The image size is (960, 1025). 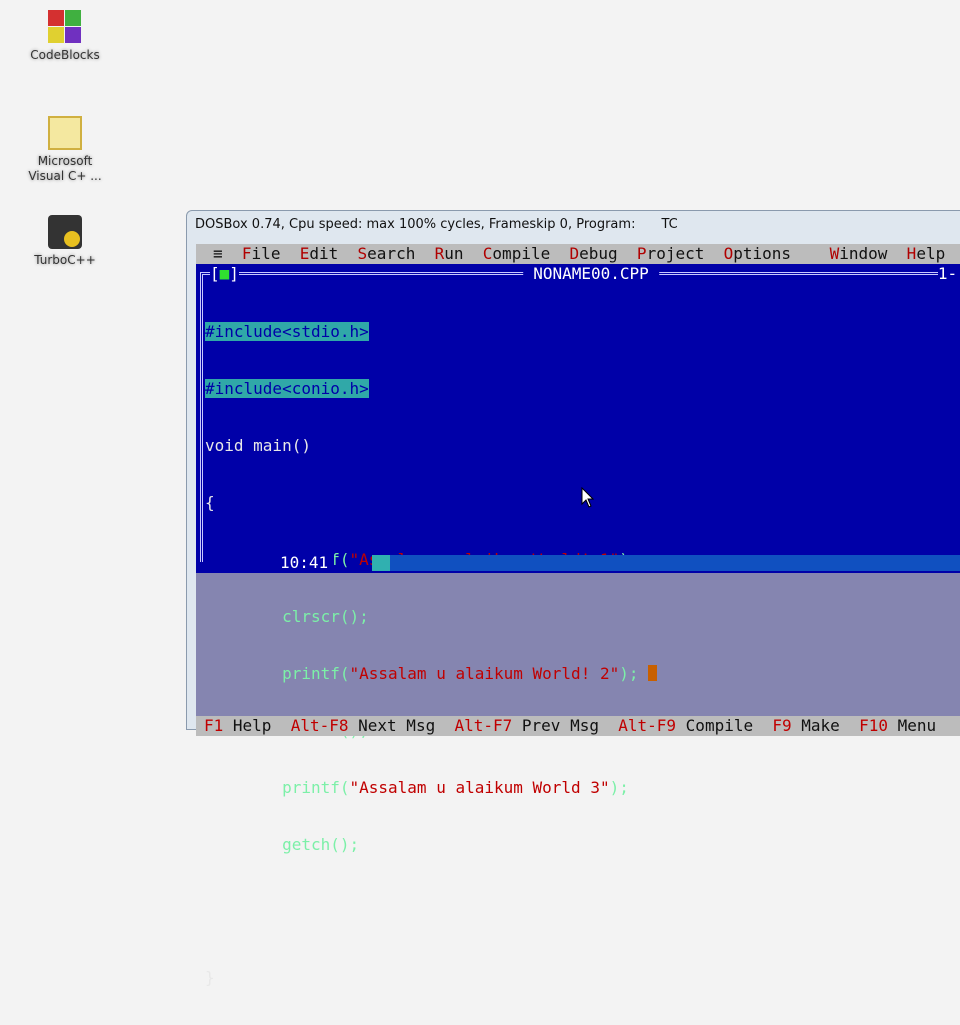 I want to click on string-literal: "Assalam u alaikum World 3", so click(x=479, y=787).